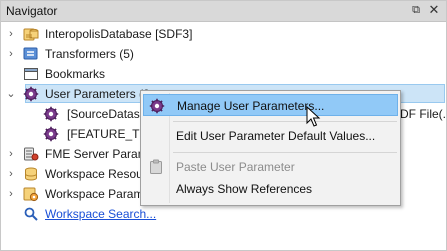 The image size is (447, 251). I want to click on tree-item-bookmarks: Bookmarks, so click(223, 74).